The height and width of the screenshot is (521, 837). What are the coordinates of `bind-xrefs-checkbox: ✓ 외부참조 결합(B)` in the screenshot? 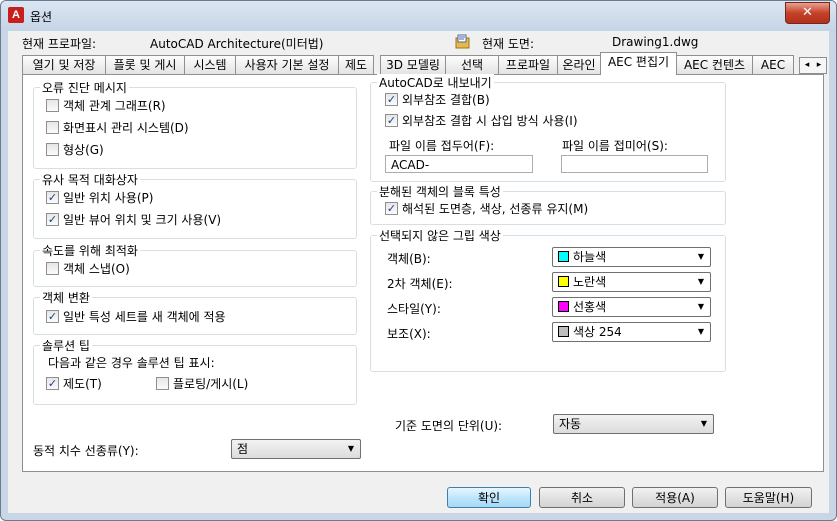 It's located at (437, 100).